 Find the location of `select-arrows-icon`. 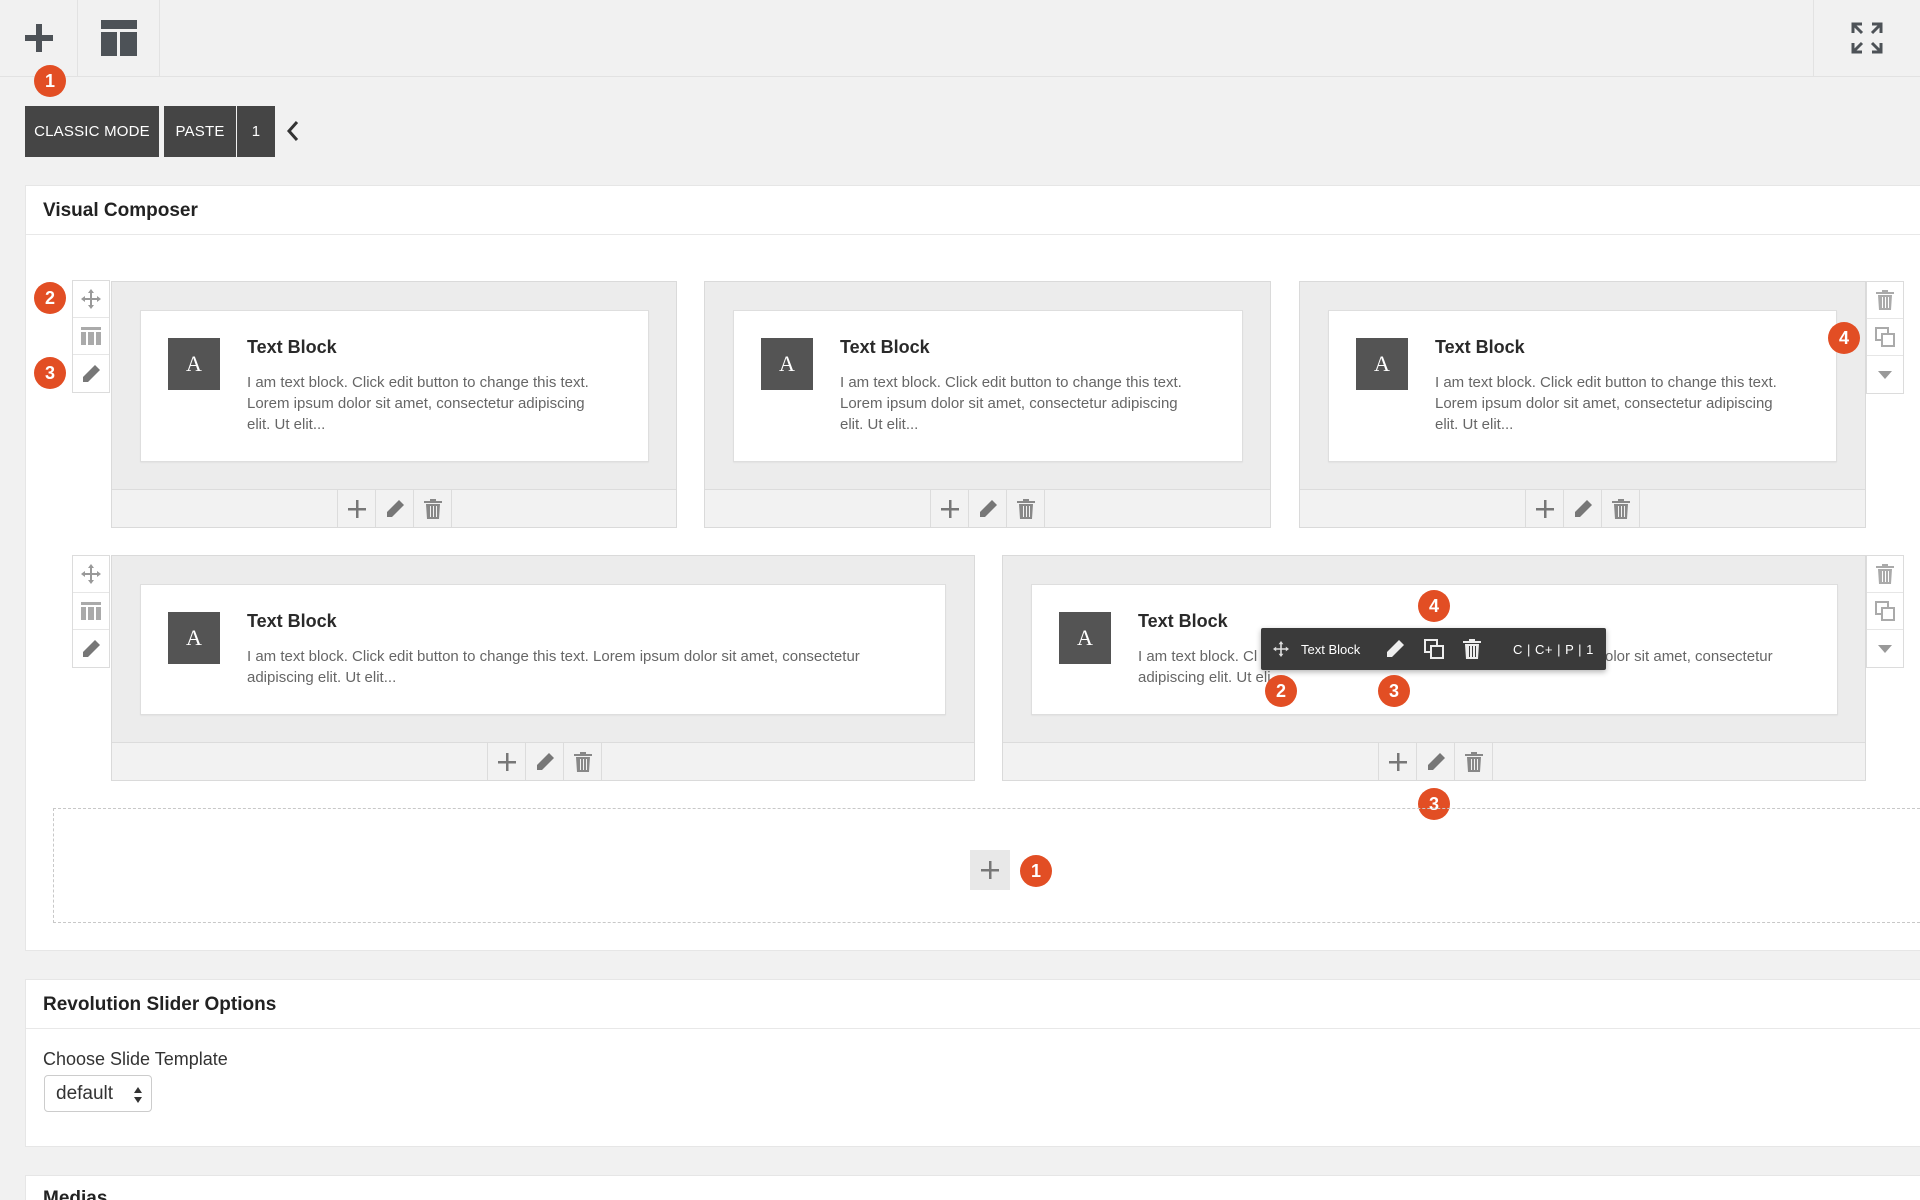

select-arrows-icon is located at coordinates (138, 1095).